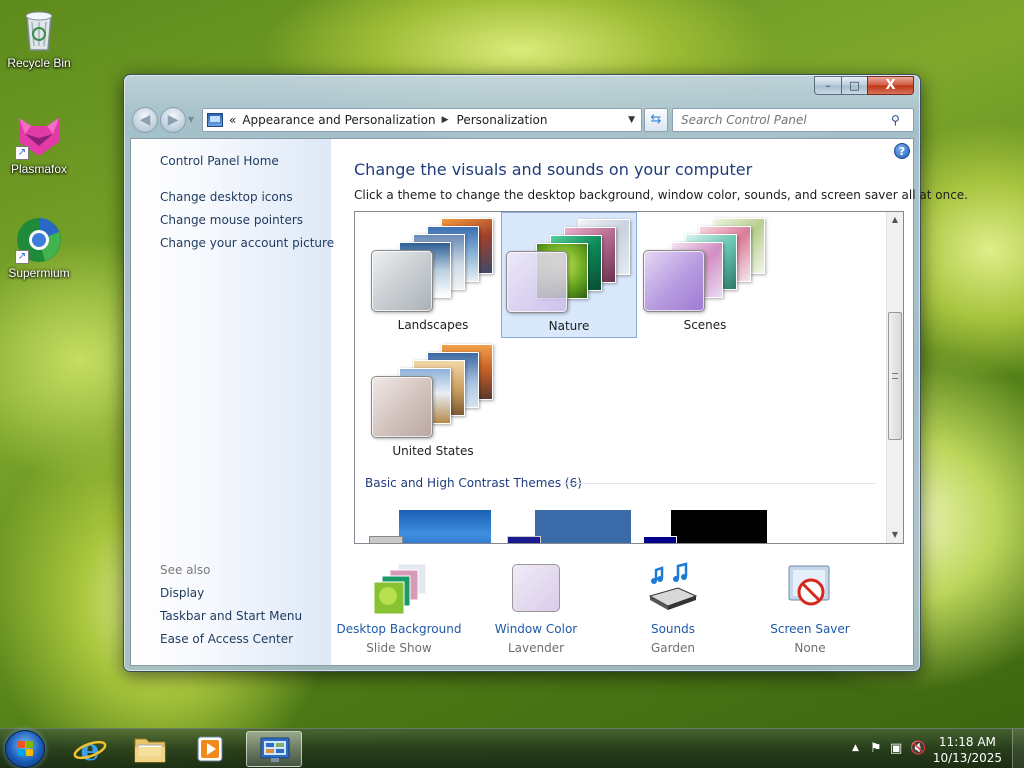 This screenshot has height=768, width=1024. I want to click on theme-nature: Nature, so click(569, 275).